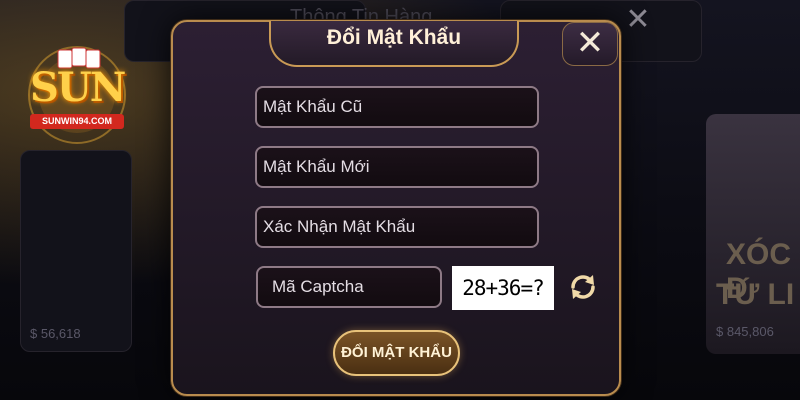  Describe the element at coordinates (755, 294) in the screenshot. I see `side-game-title-line2: TỨ LI` at that location.